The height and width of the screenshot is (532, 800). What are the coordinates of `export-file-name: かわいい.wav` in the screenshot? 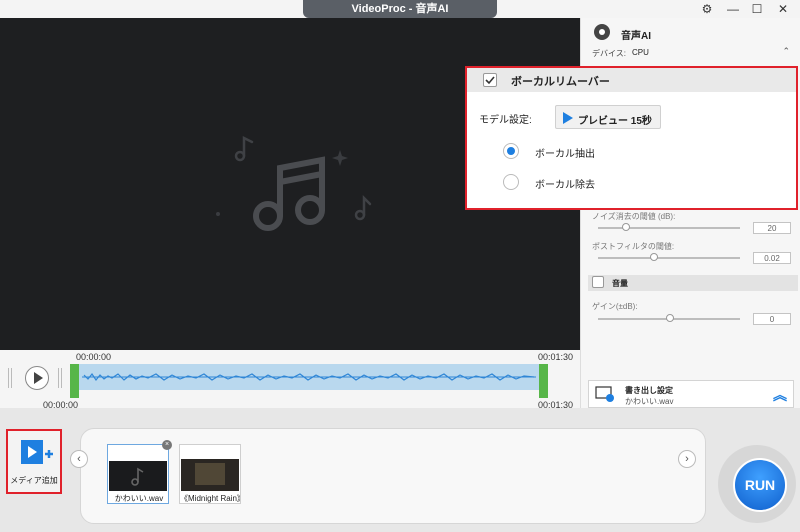 It's located at (649, 401).